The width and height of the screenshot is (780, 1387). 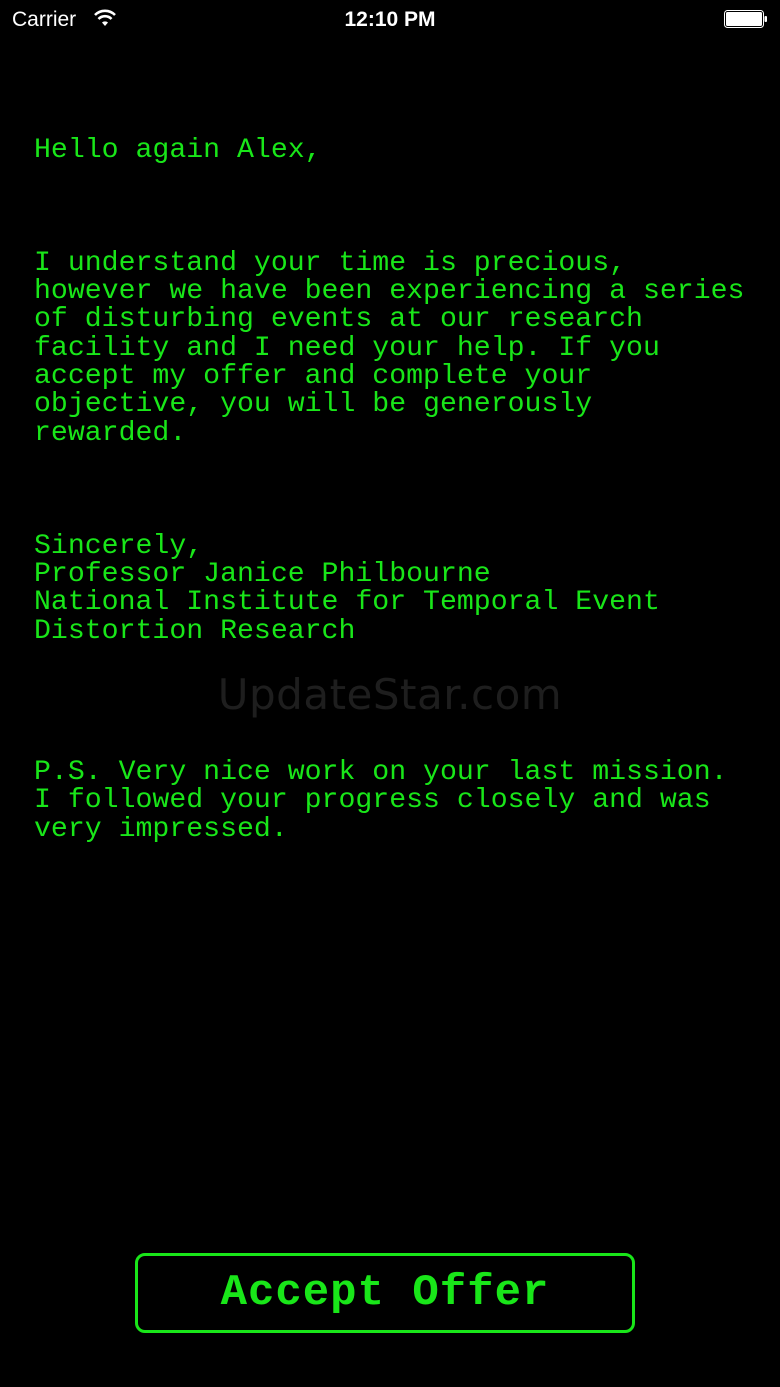 What do you see at coordinates (330, 263) in the screenshot?
I see `body-line: I understand your time is precious,` at bounding box center [330, 263].